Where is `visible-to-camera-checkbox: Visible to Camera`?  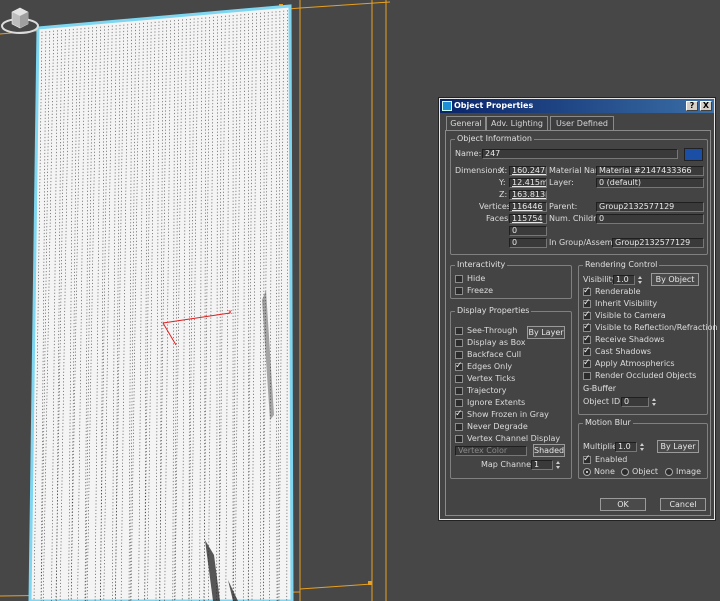
visible-to-camera-checkbox: Visible to Camera is located at coordinates (624, 315).